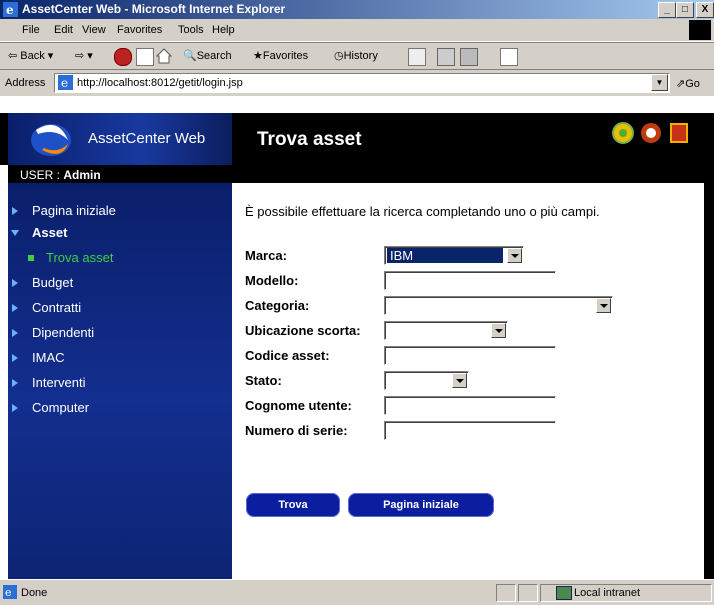 This screenshot has width=714, height=605. I want to click on assetcenter-logo-icon, so click(51, 140).